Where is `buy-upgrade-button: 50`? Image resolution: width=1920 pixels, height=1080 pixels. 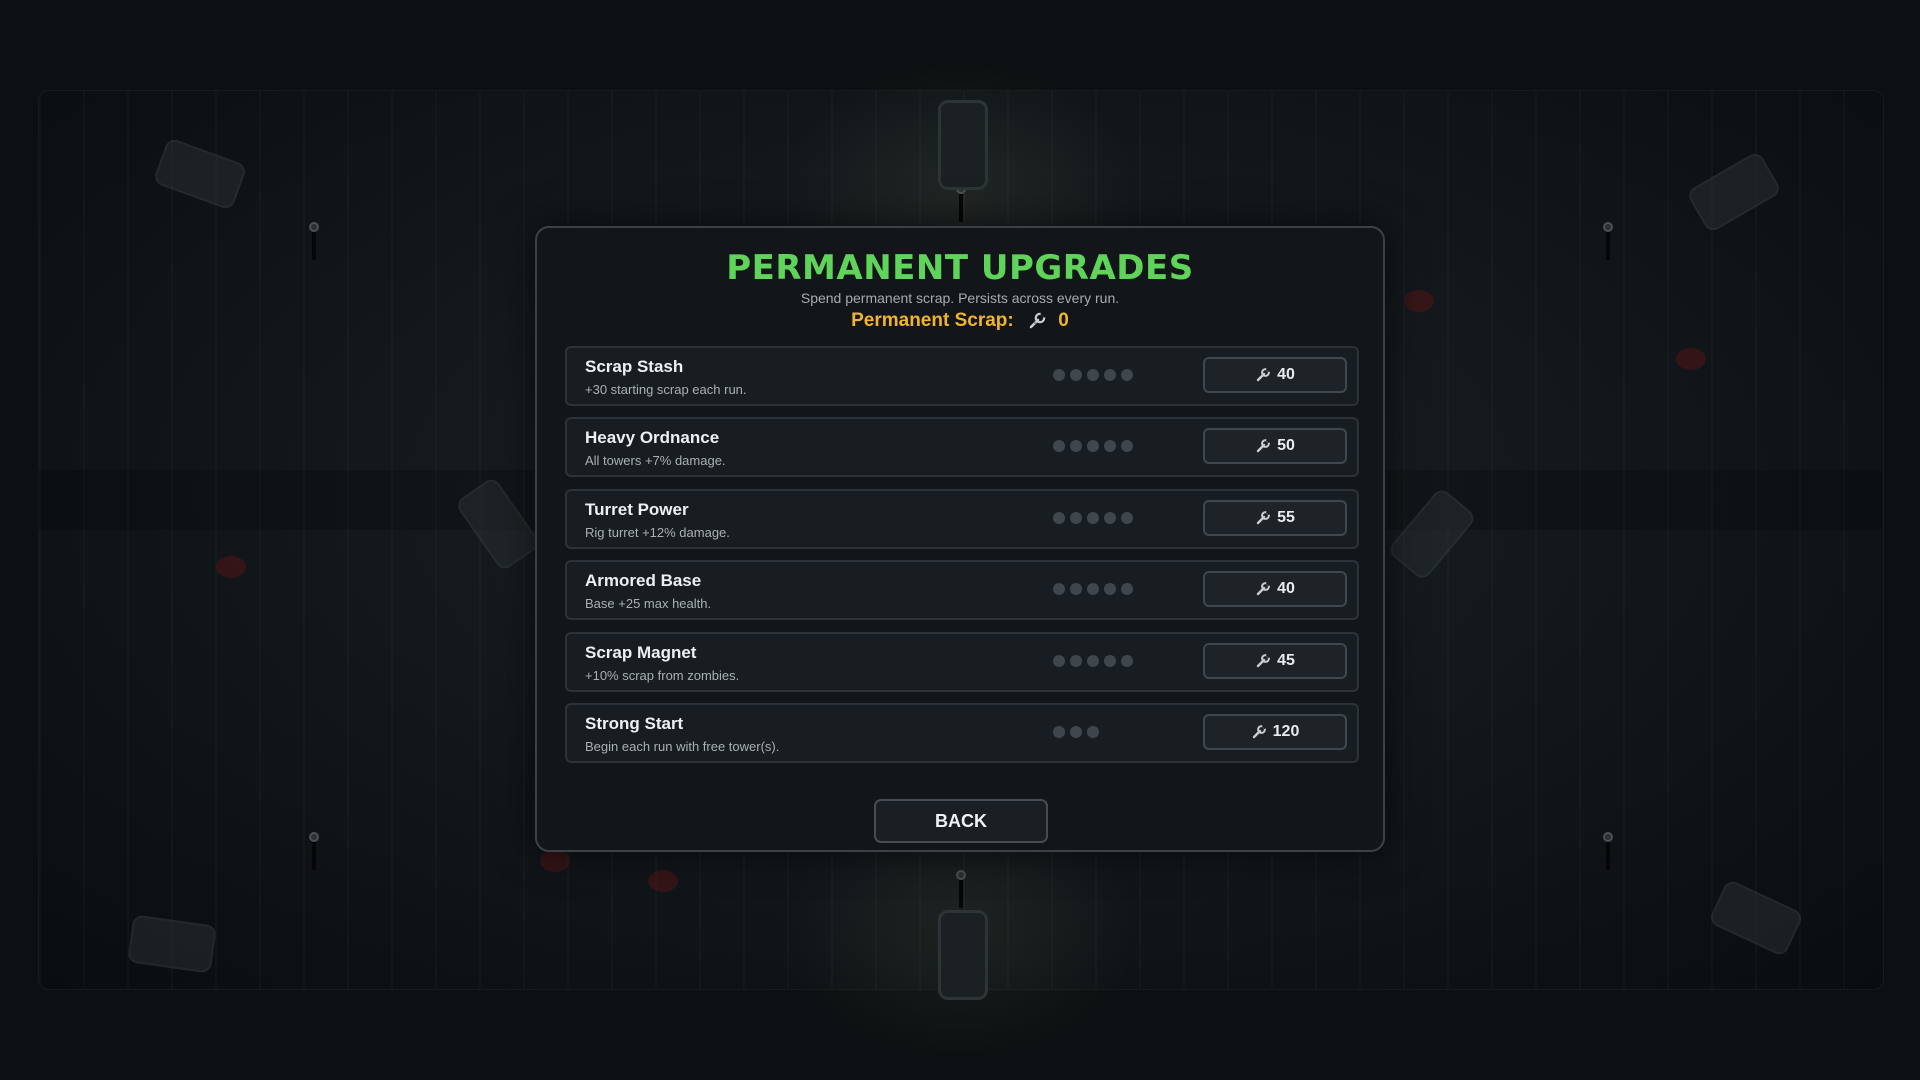 buy-upgrade-button: 50 is located at coordinates (1275, 446).